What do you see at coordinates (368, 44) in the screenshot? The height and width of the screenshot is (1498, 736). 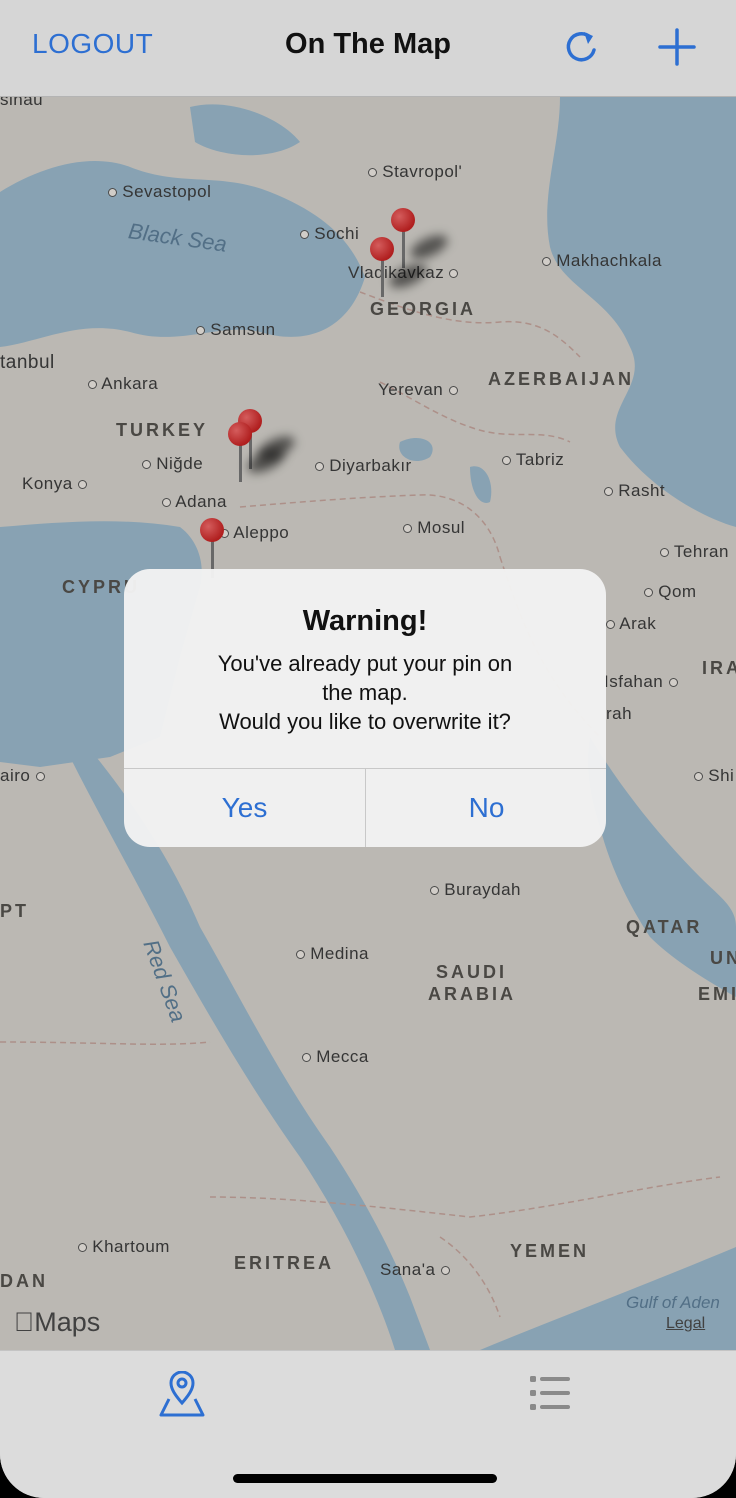 I see `nav-title: On The Map` at bounding box center [368, 44].